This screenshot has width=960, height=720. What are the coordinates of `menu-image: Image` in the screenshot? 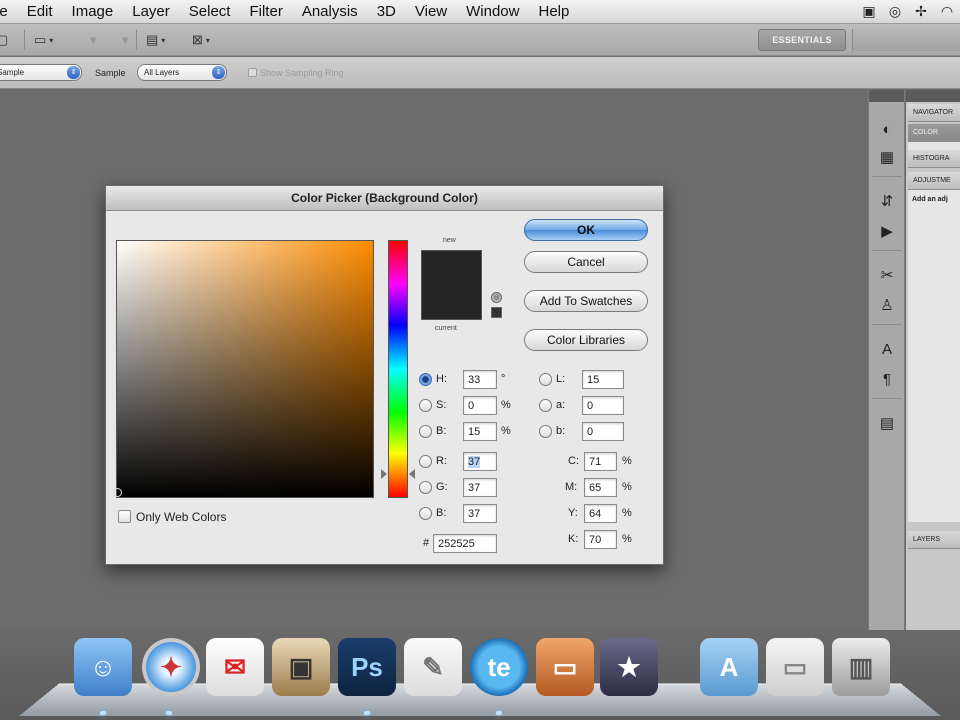 It's located at (93, 11).